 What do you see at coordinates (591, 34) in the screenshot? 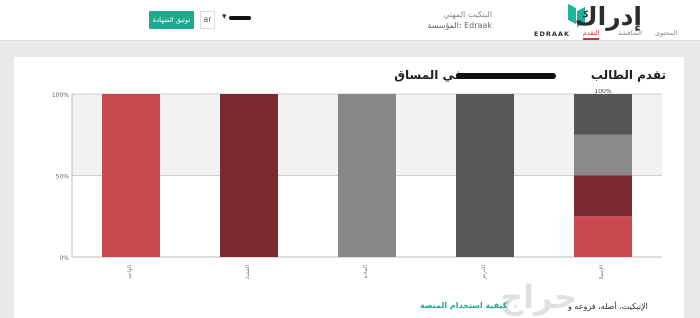
I see `tab-progress: التقدم` at bounding box center [591, 34].